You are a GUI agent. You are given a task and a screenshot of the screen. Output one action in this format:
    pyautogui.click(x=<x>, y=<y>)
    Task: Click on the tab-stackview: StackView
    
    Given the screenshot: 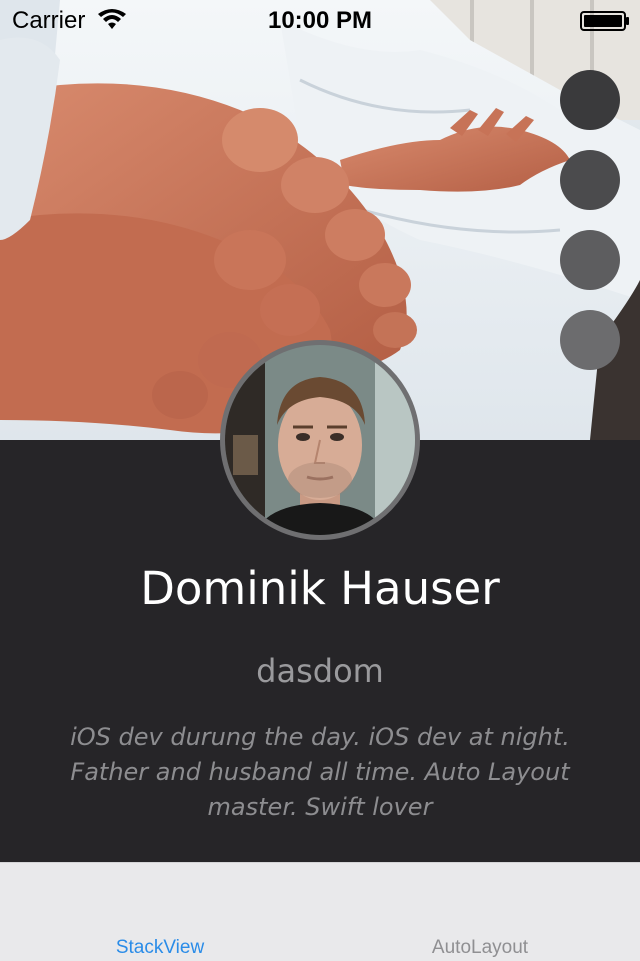 What is the action you would take?
    pyautogui.click(x=160, y=948)
    